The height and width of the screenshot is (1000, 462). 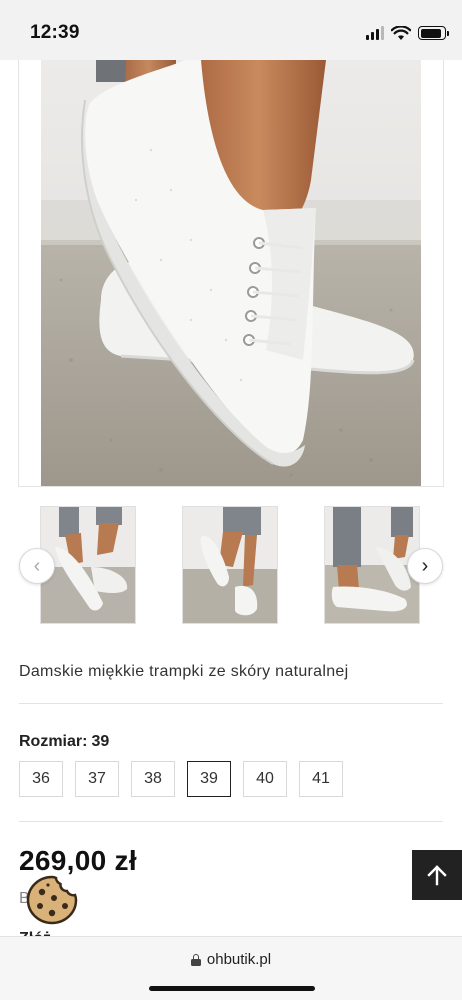 I want to click on size-label: Rozmiar: 39, so click(x=64, y=742).